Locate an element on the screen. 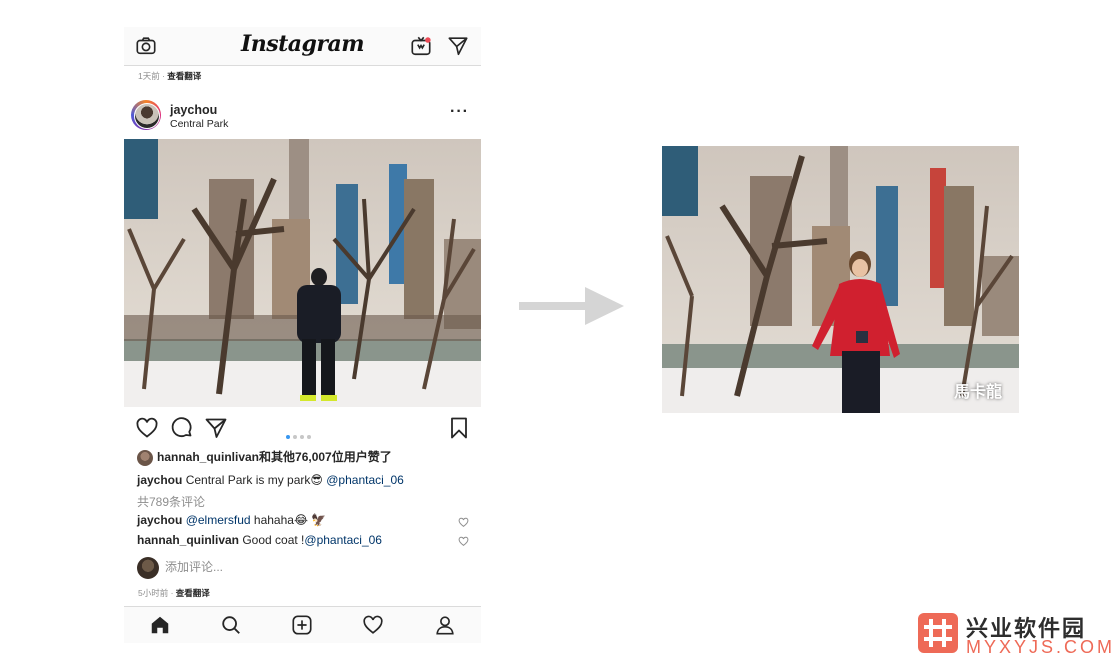 Image resolution: width=1120 pixels, height=671 pixels. my-avatar is located at coordinates (148, 568).